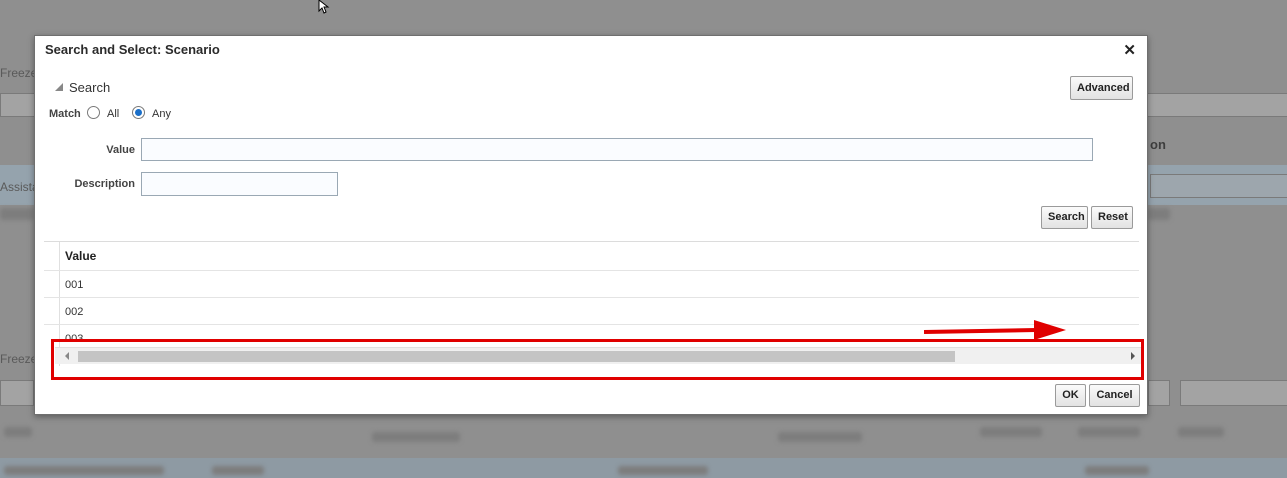 Image resolution: width=1287 pixels, height=478 pixels. Describe the element at coordinates (74, 285) in the screenshot. I see `table-row: 001` at that location.